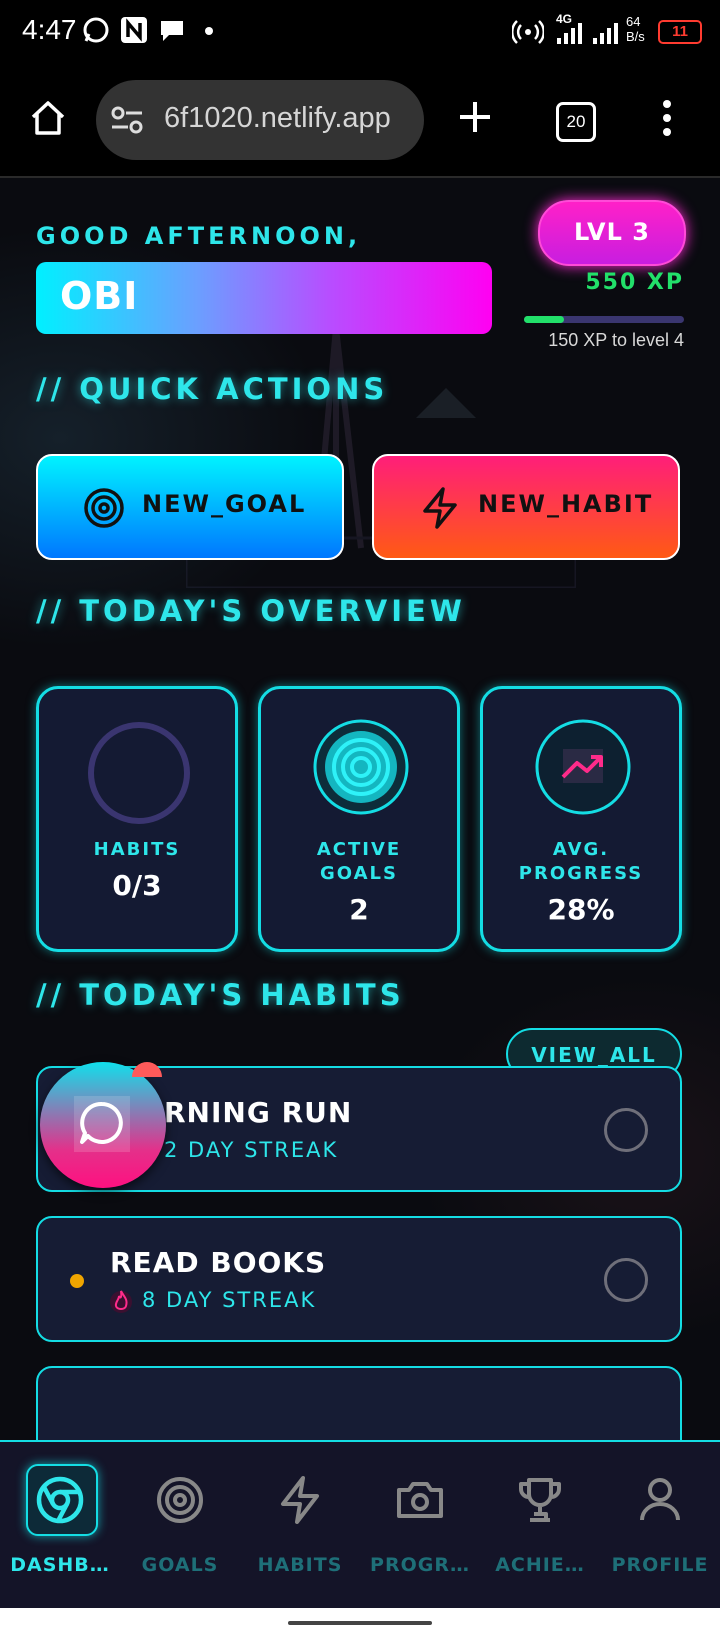 This screenshot has height=1640, width=720. I want to click on nav-label: PROFILE, so click(660, 1565).